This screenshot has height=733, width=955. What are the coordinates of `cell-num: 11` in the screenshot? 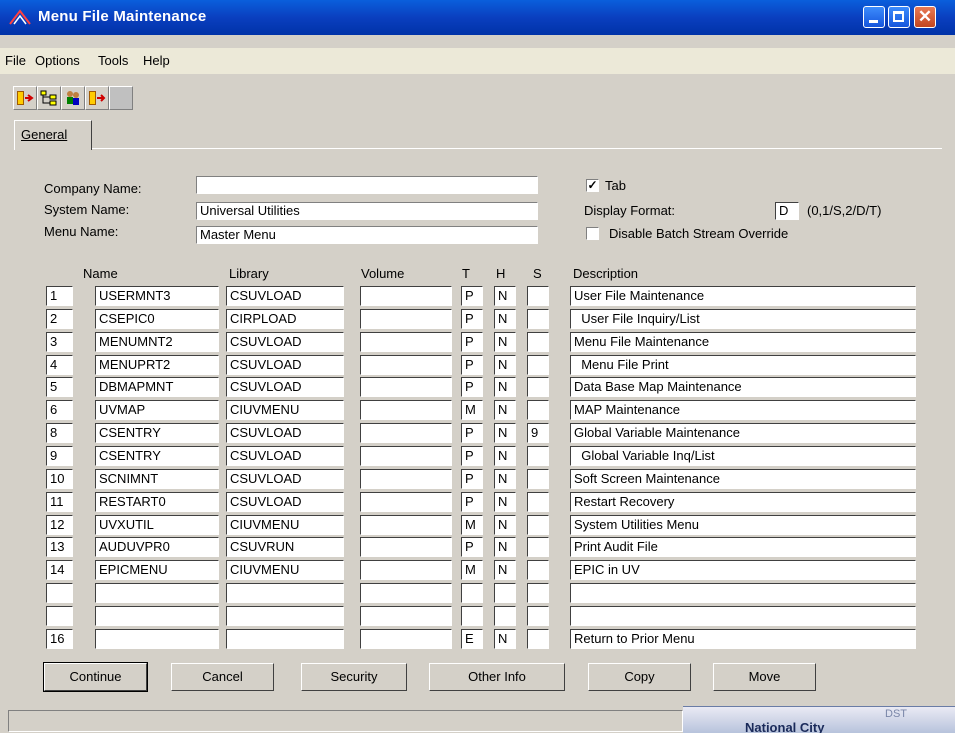 It's located at (59, 502).